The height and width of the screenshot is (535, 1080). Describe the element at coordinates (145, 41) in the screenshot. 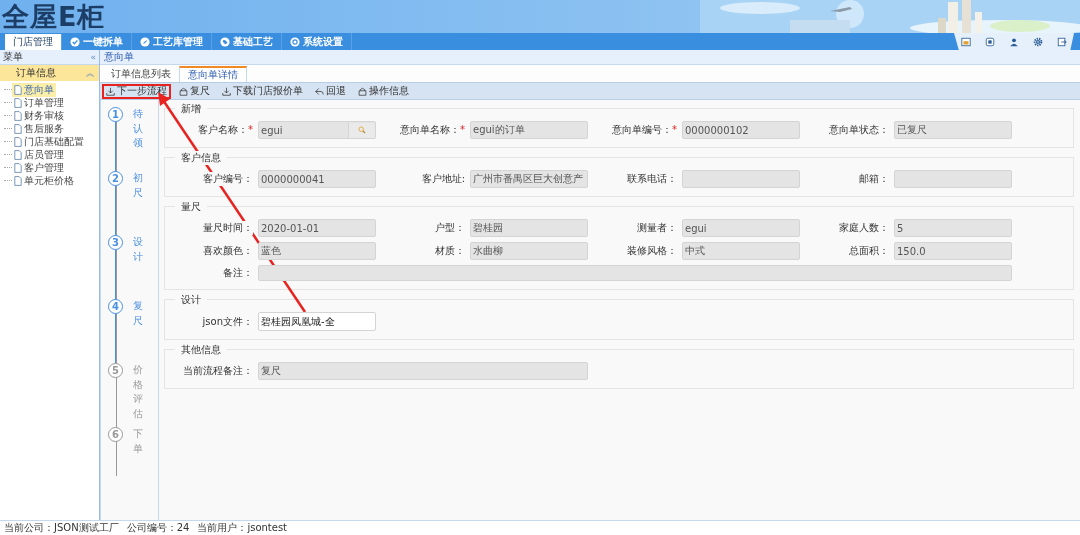

I see `pencil-icon` at that location.